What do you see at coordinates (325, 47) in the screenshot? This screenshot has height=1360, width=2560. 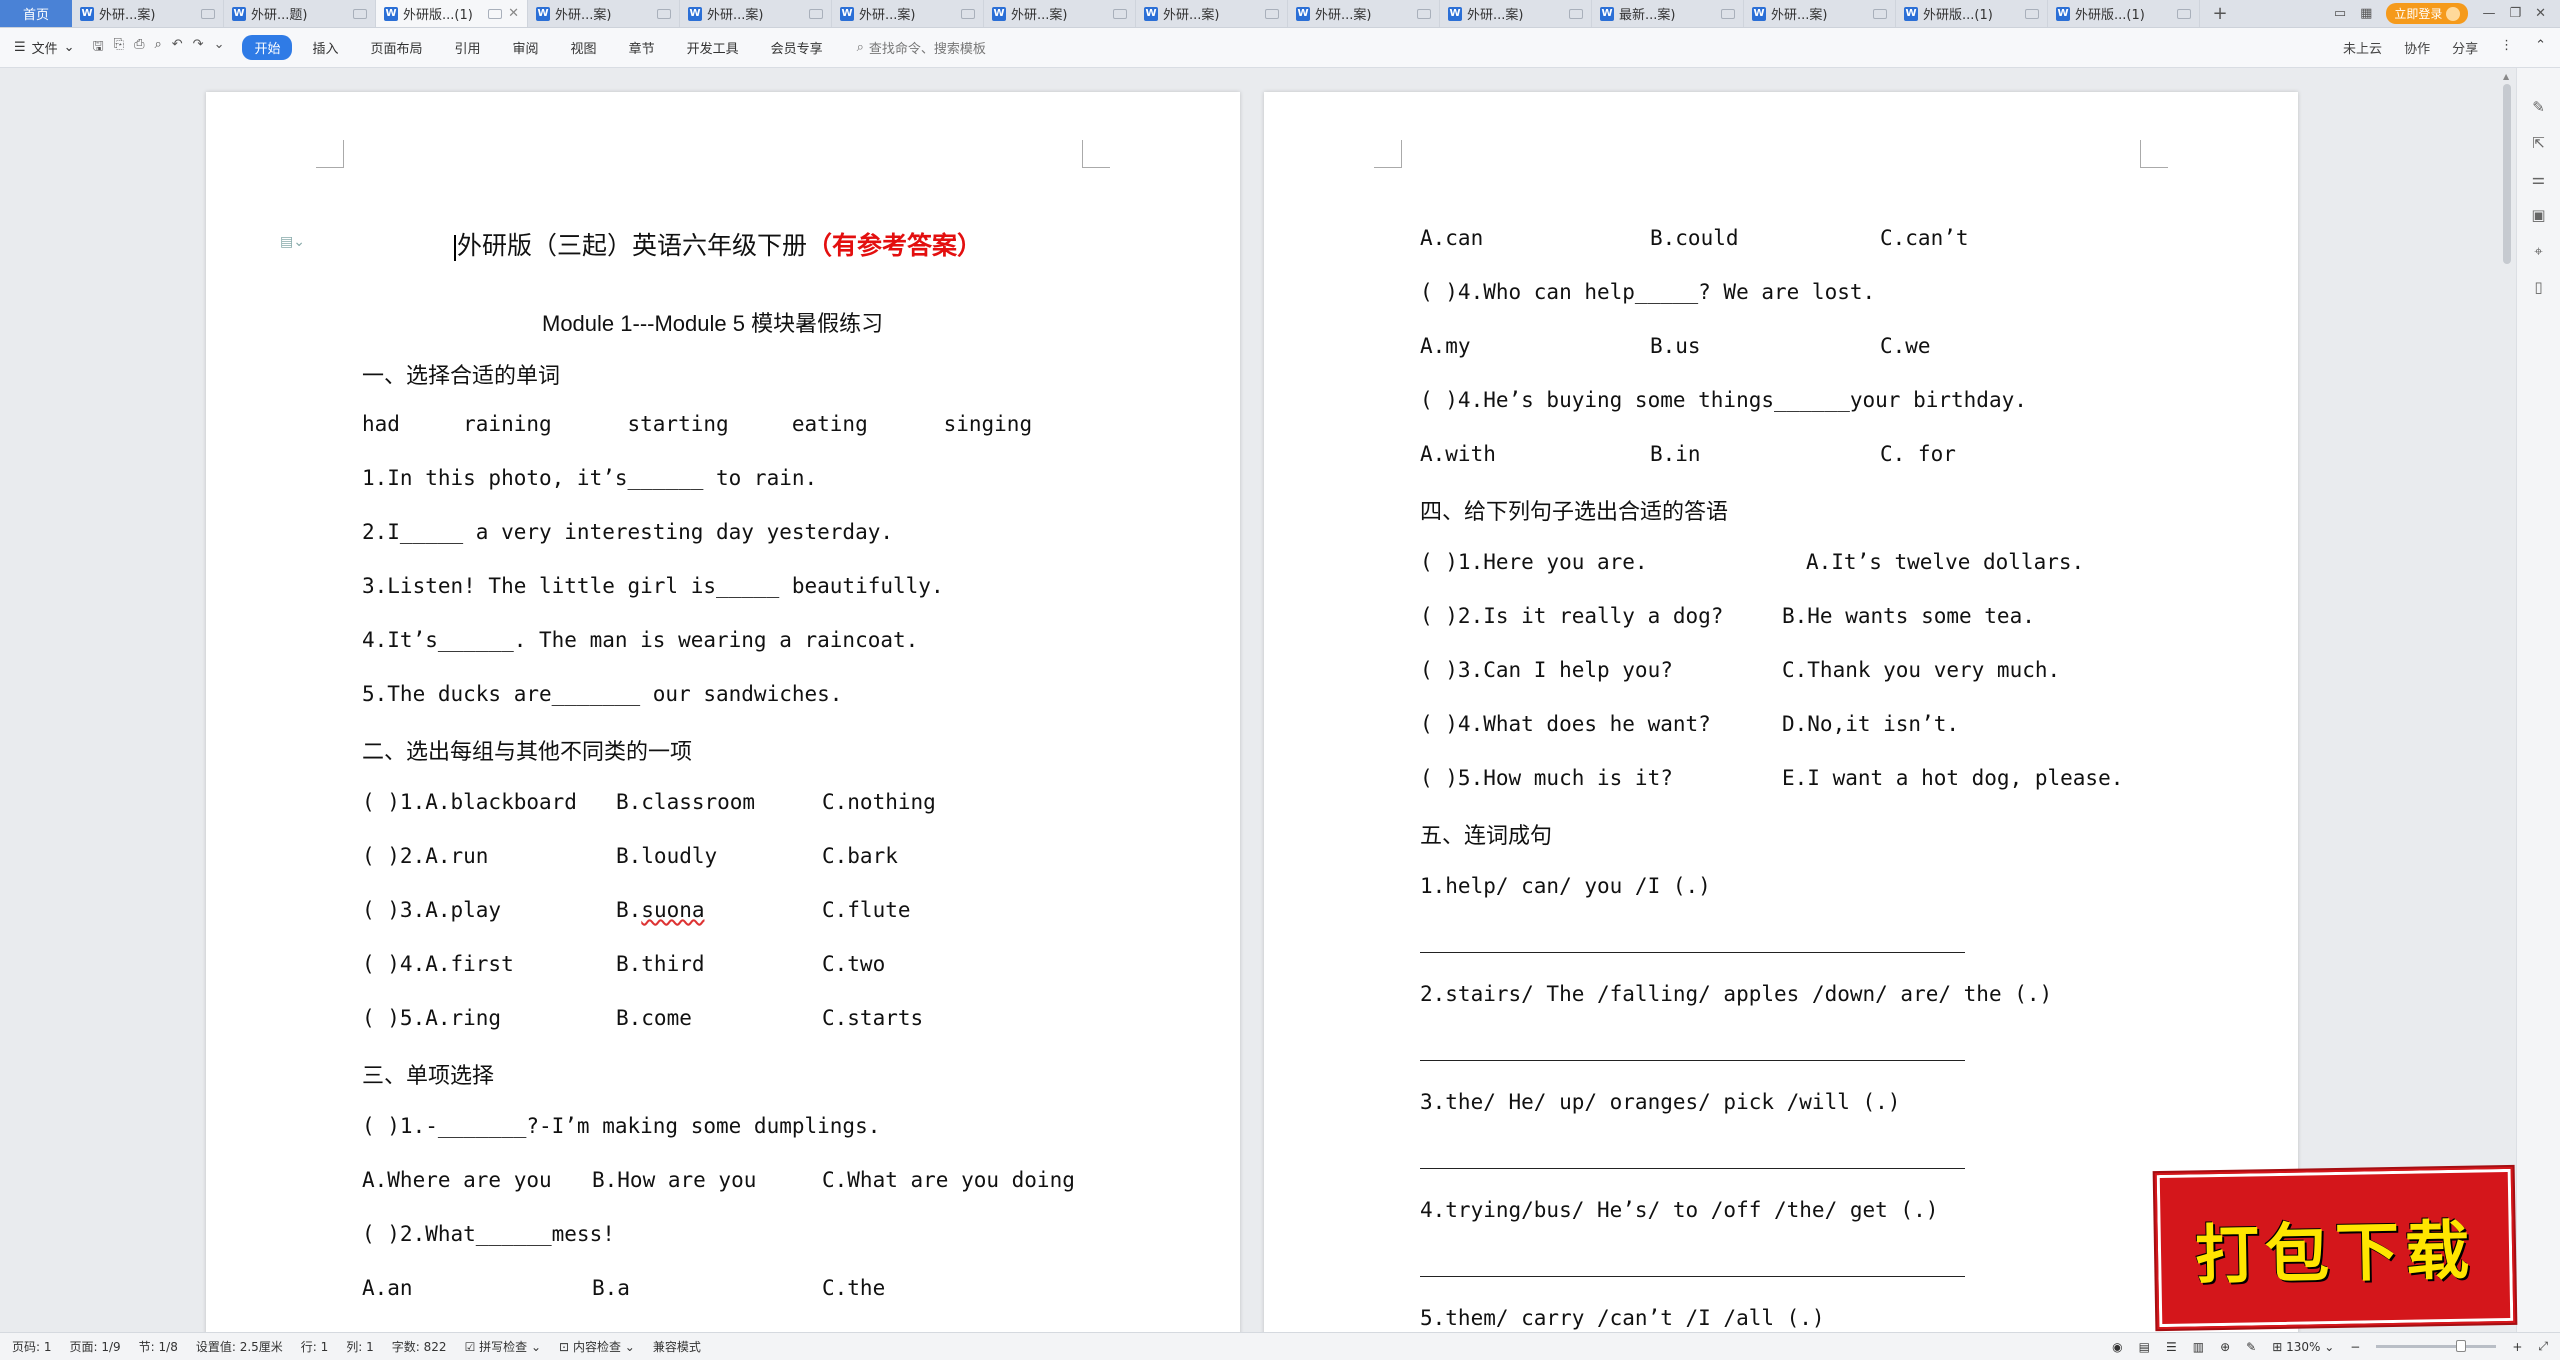 I see `tab-insert: 插入` at bounding box center [325, 47].